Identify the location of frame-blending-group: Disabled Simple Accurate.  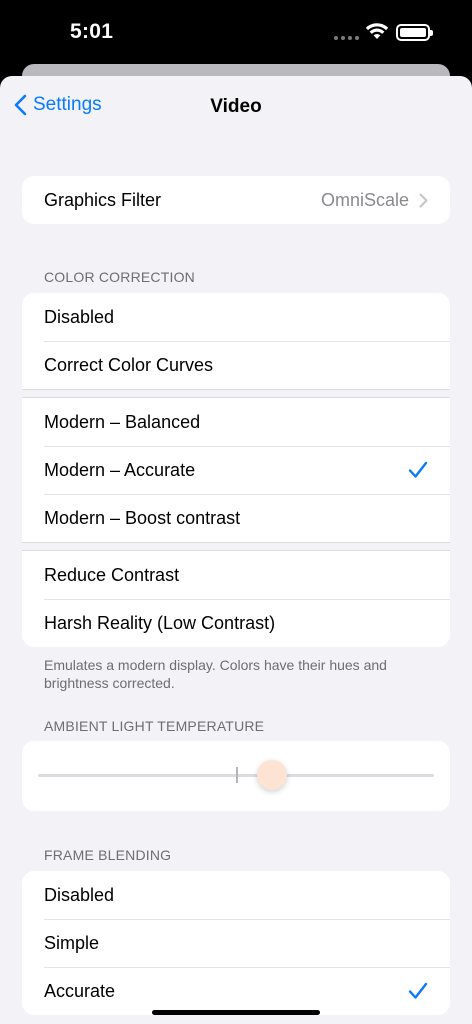
(236, 943).